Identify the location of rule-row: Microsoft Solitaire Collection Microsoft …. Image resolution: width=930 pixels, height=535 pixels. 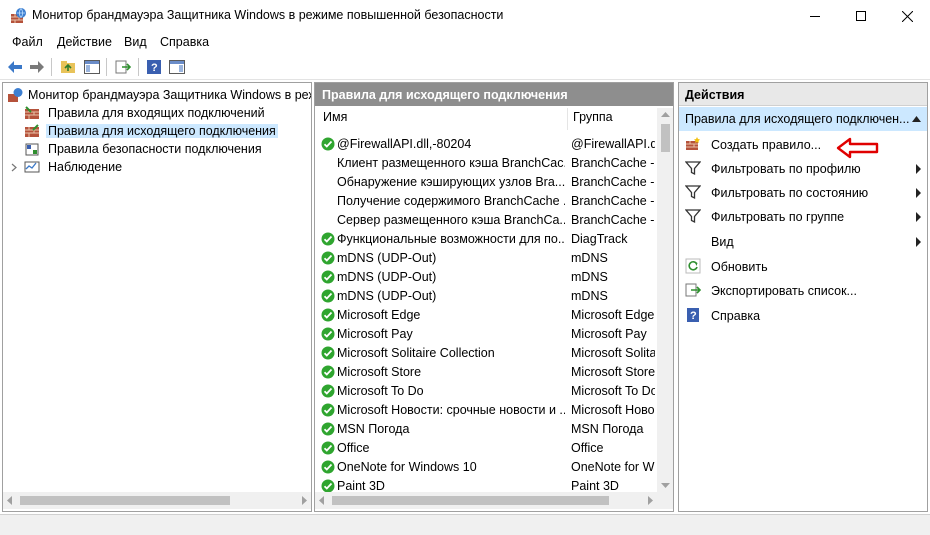
(486, 353).